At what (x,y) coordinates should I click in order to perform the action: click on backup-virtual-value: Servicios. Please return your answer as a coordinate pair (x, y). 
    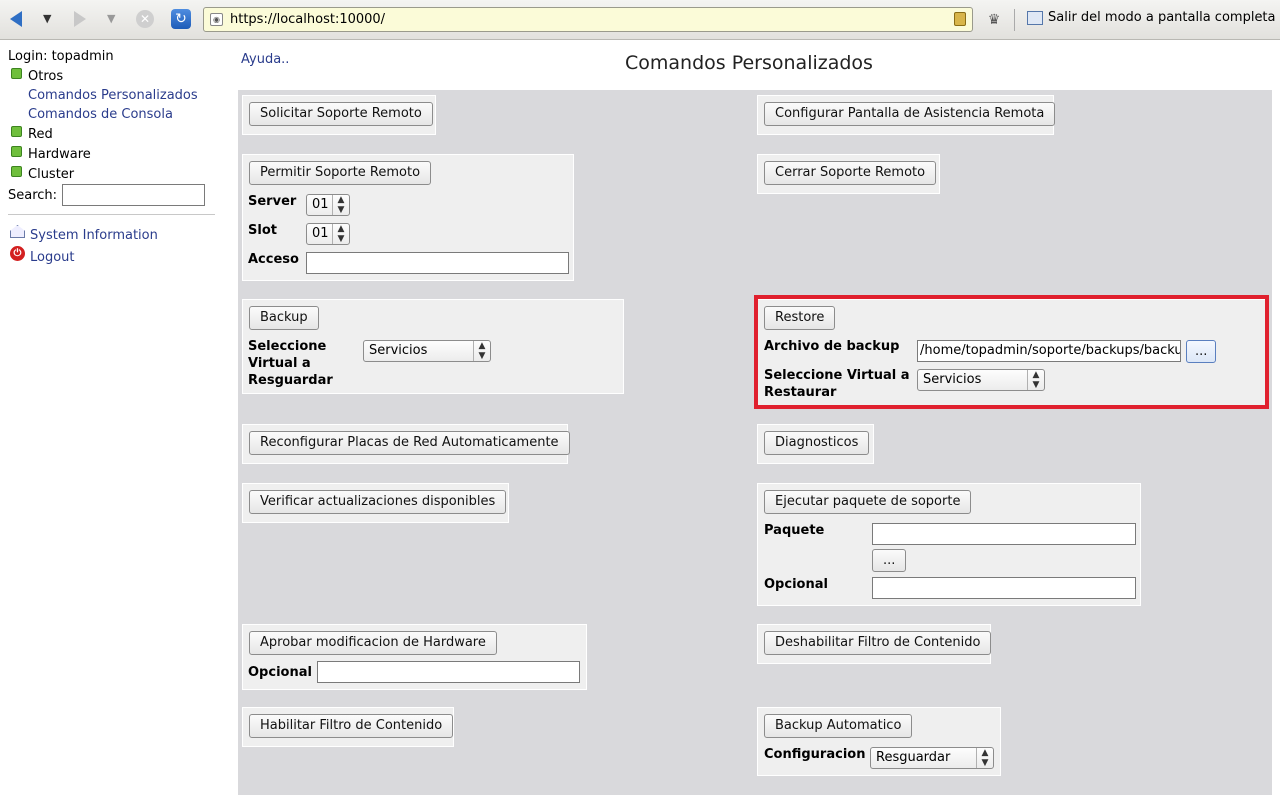
    Looking at the image, I should click on (398, 350).